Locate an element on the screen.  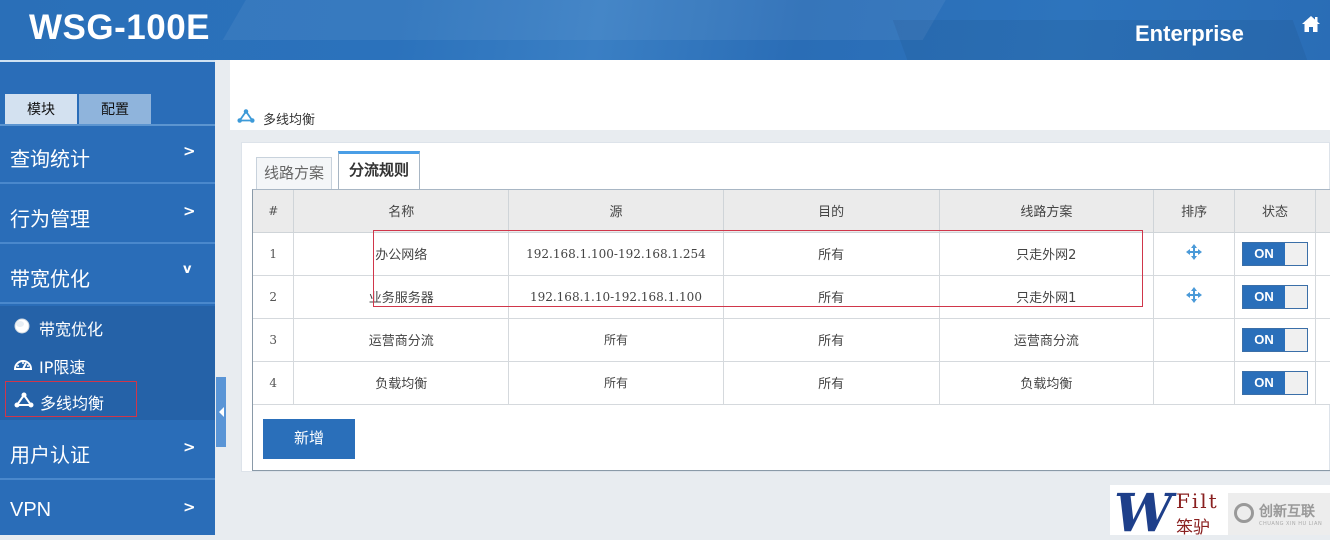
watermark-overlay-text: 创新互联 is located at coordinates (1287, 512).